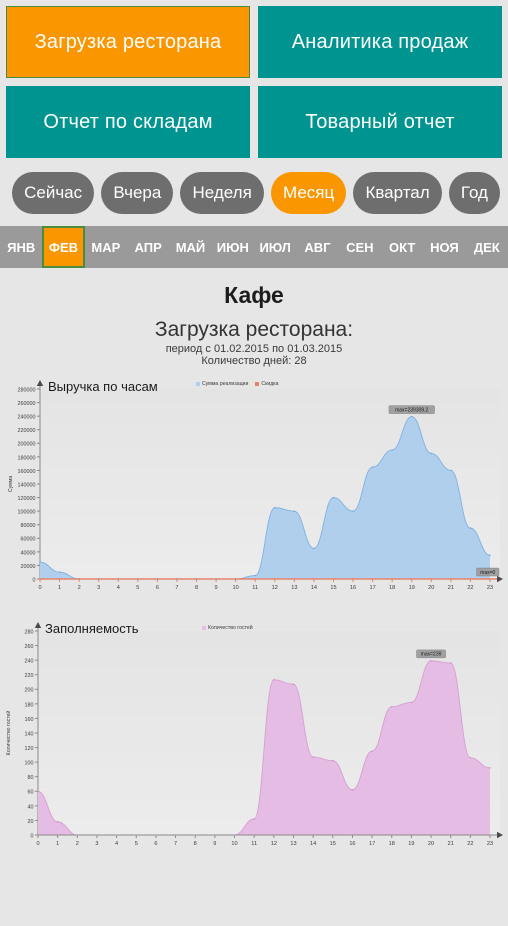  I want to click on svg-text: 21, so click(451, 588).